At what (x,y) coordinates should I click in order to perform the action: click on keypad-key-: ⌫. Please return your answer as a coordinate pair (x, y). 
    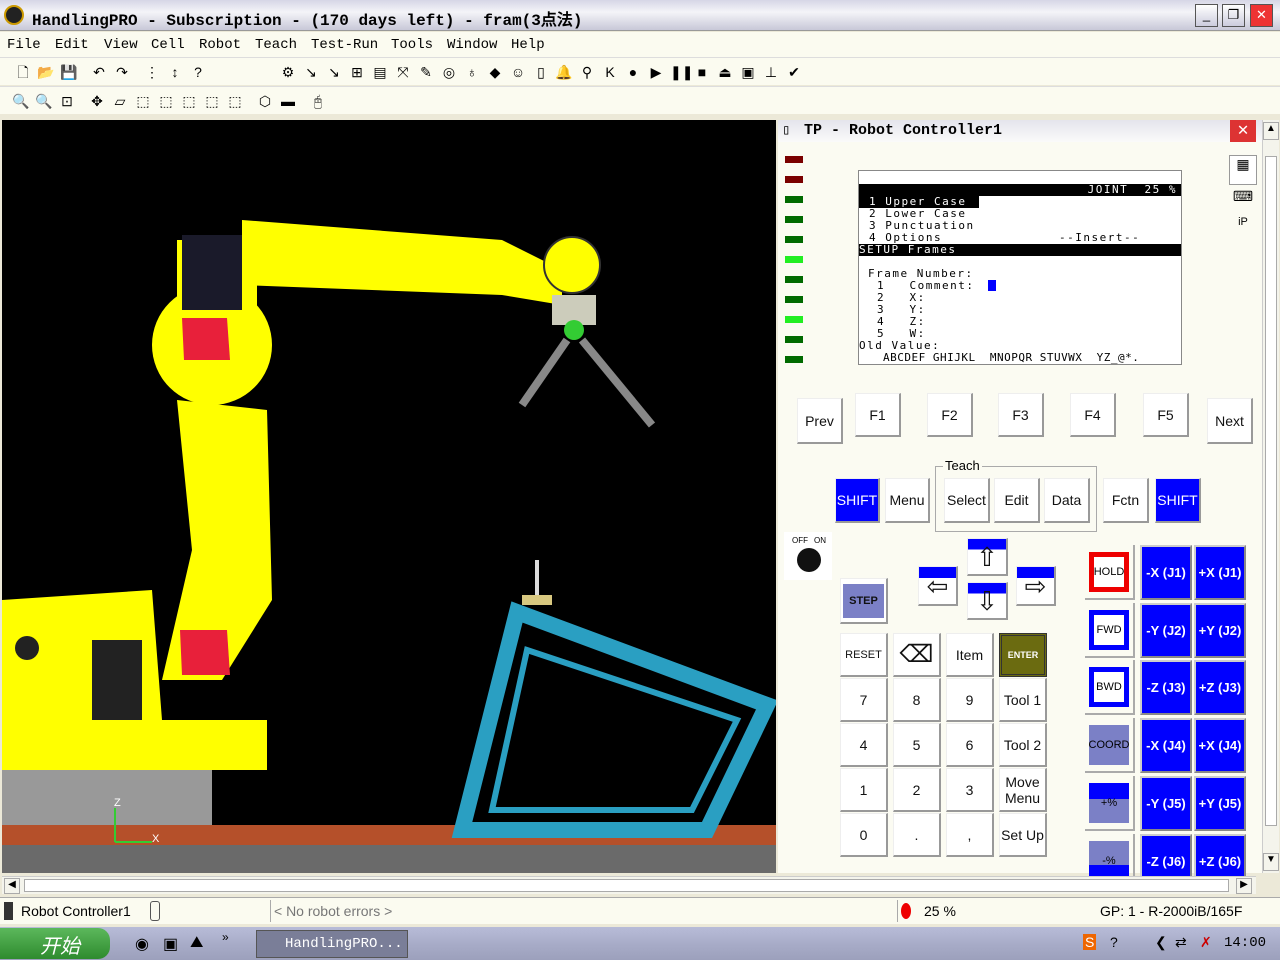
    Looking at the image, I should click on (917, 655).